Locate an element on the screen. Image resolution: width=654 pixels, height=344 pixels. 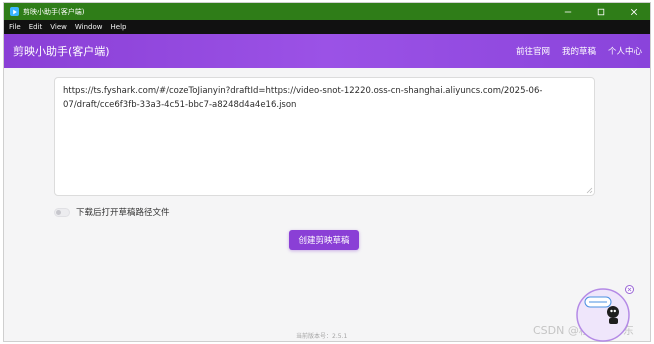
close-icon is located at coordinates (633, 11).